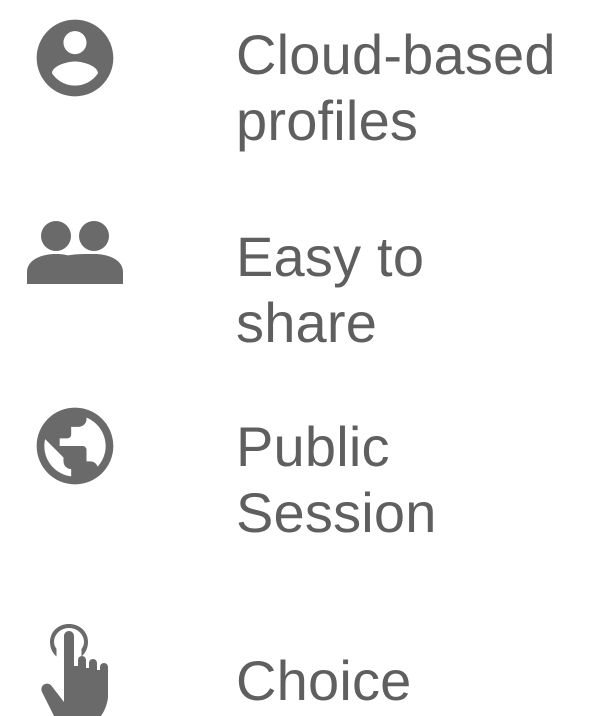 The height and width of the screenshot is (716, 600). I want to click on feature-label-line-1: Choice, so click(324, 680).